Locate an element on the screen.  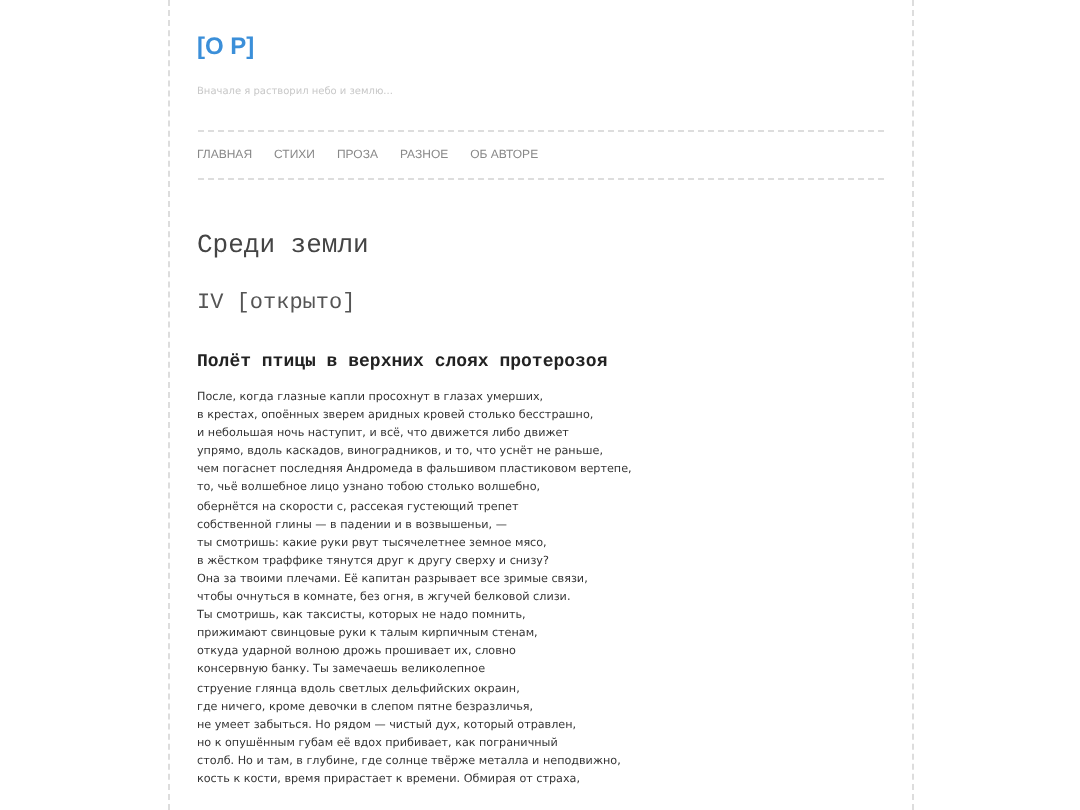
site-logo: [О Р] is located at coordinates (540, 46).